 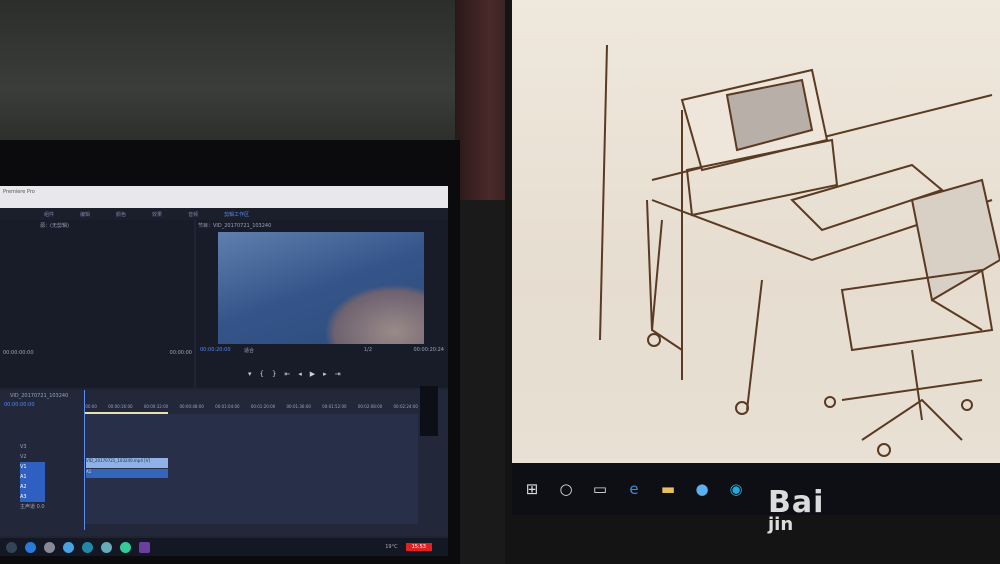 What do you see at coordinates (227, 406) in the screenshot?
I see `ruler-tick: 00:01:04:00` at bounding box center [227, 406].